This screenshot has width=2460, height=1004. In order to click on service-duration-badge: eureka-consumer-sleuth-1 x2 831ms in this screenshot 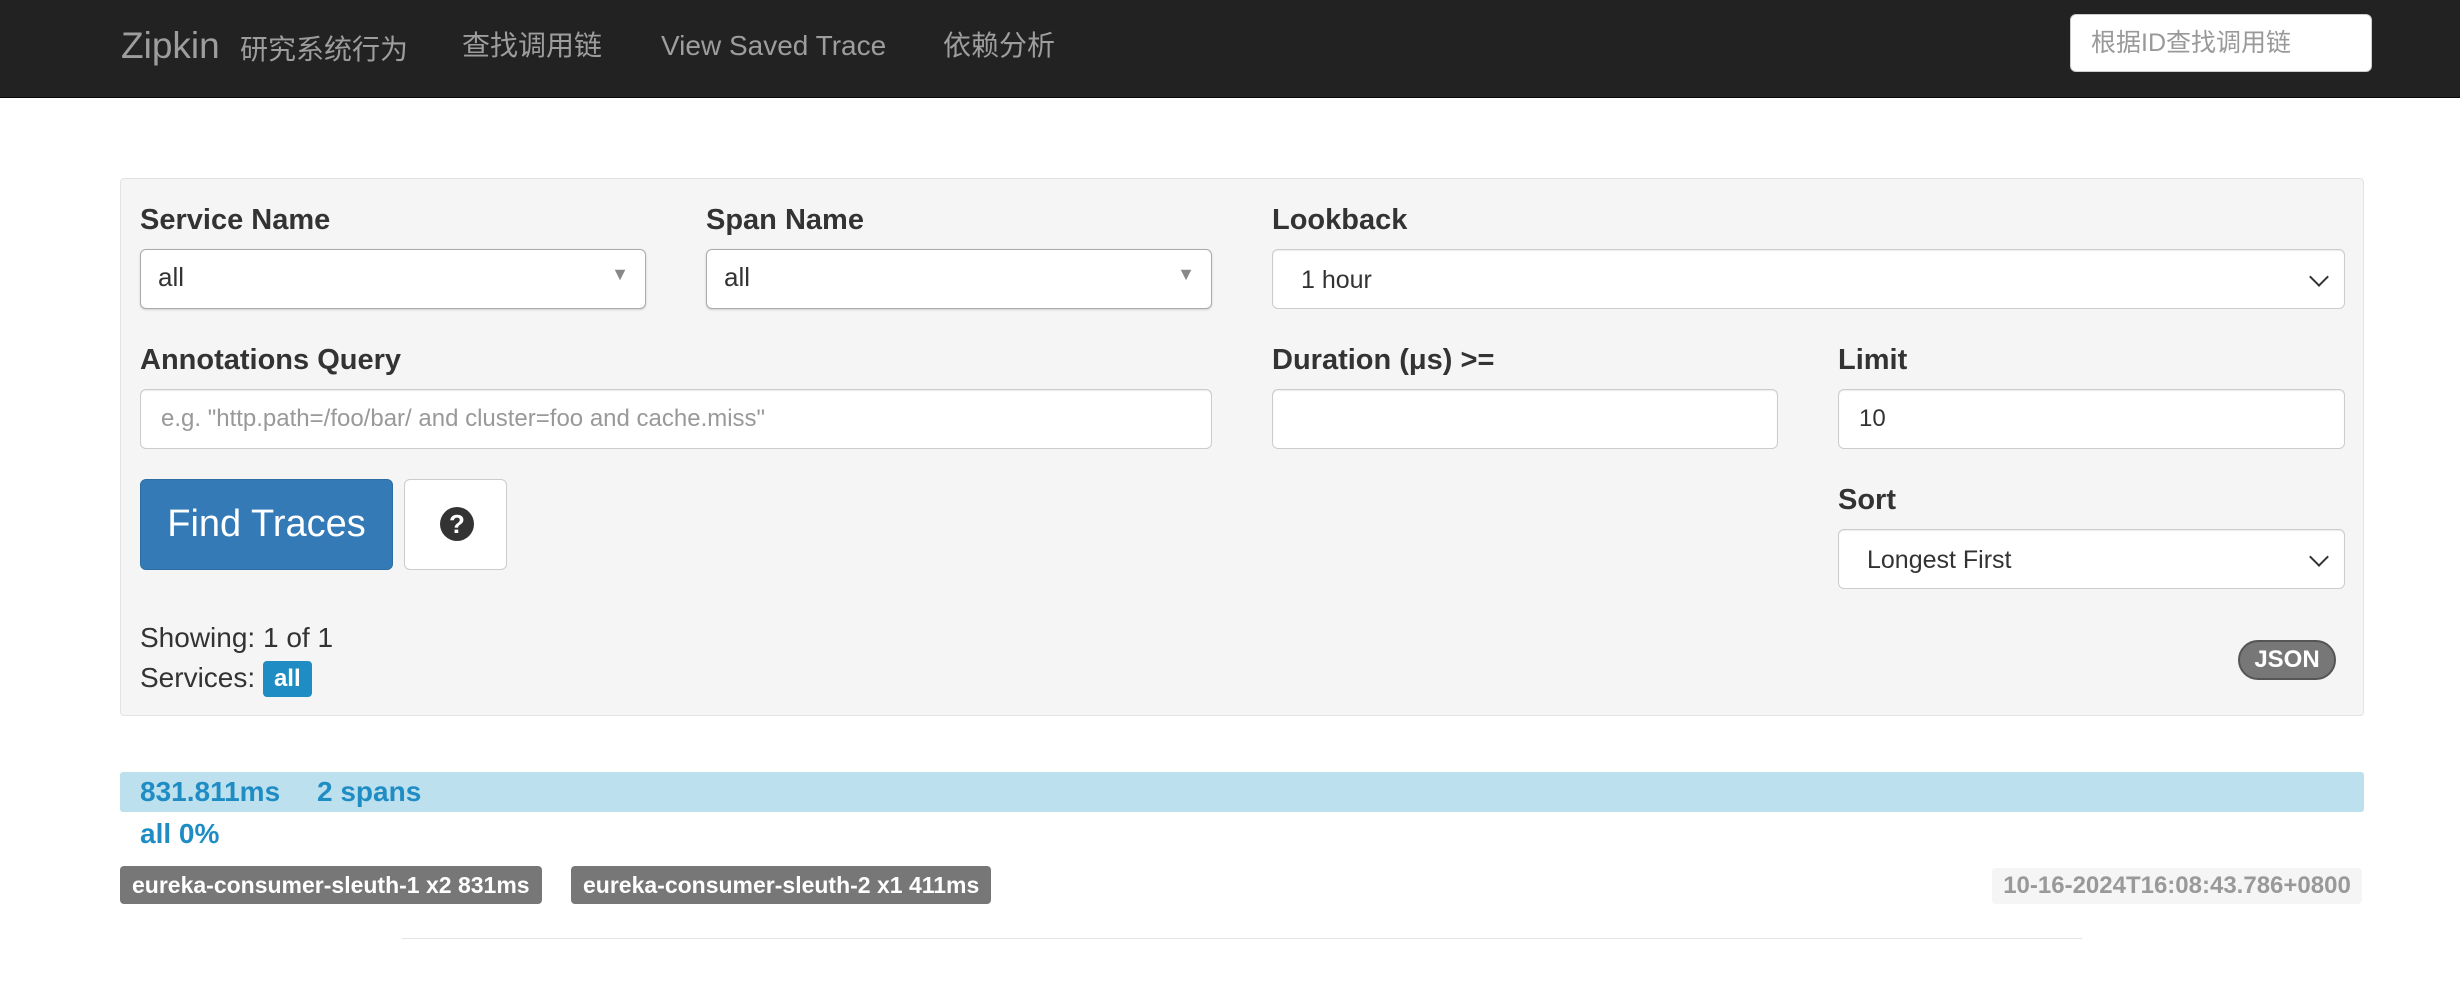, I will do `click(331, 885)`.